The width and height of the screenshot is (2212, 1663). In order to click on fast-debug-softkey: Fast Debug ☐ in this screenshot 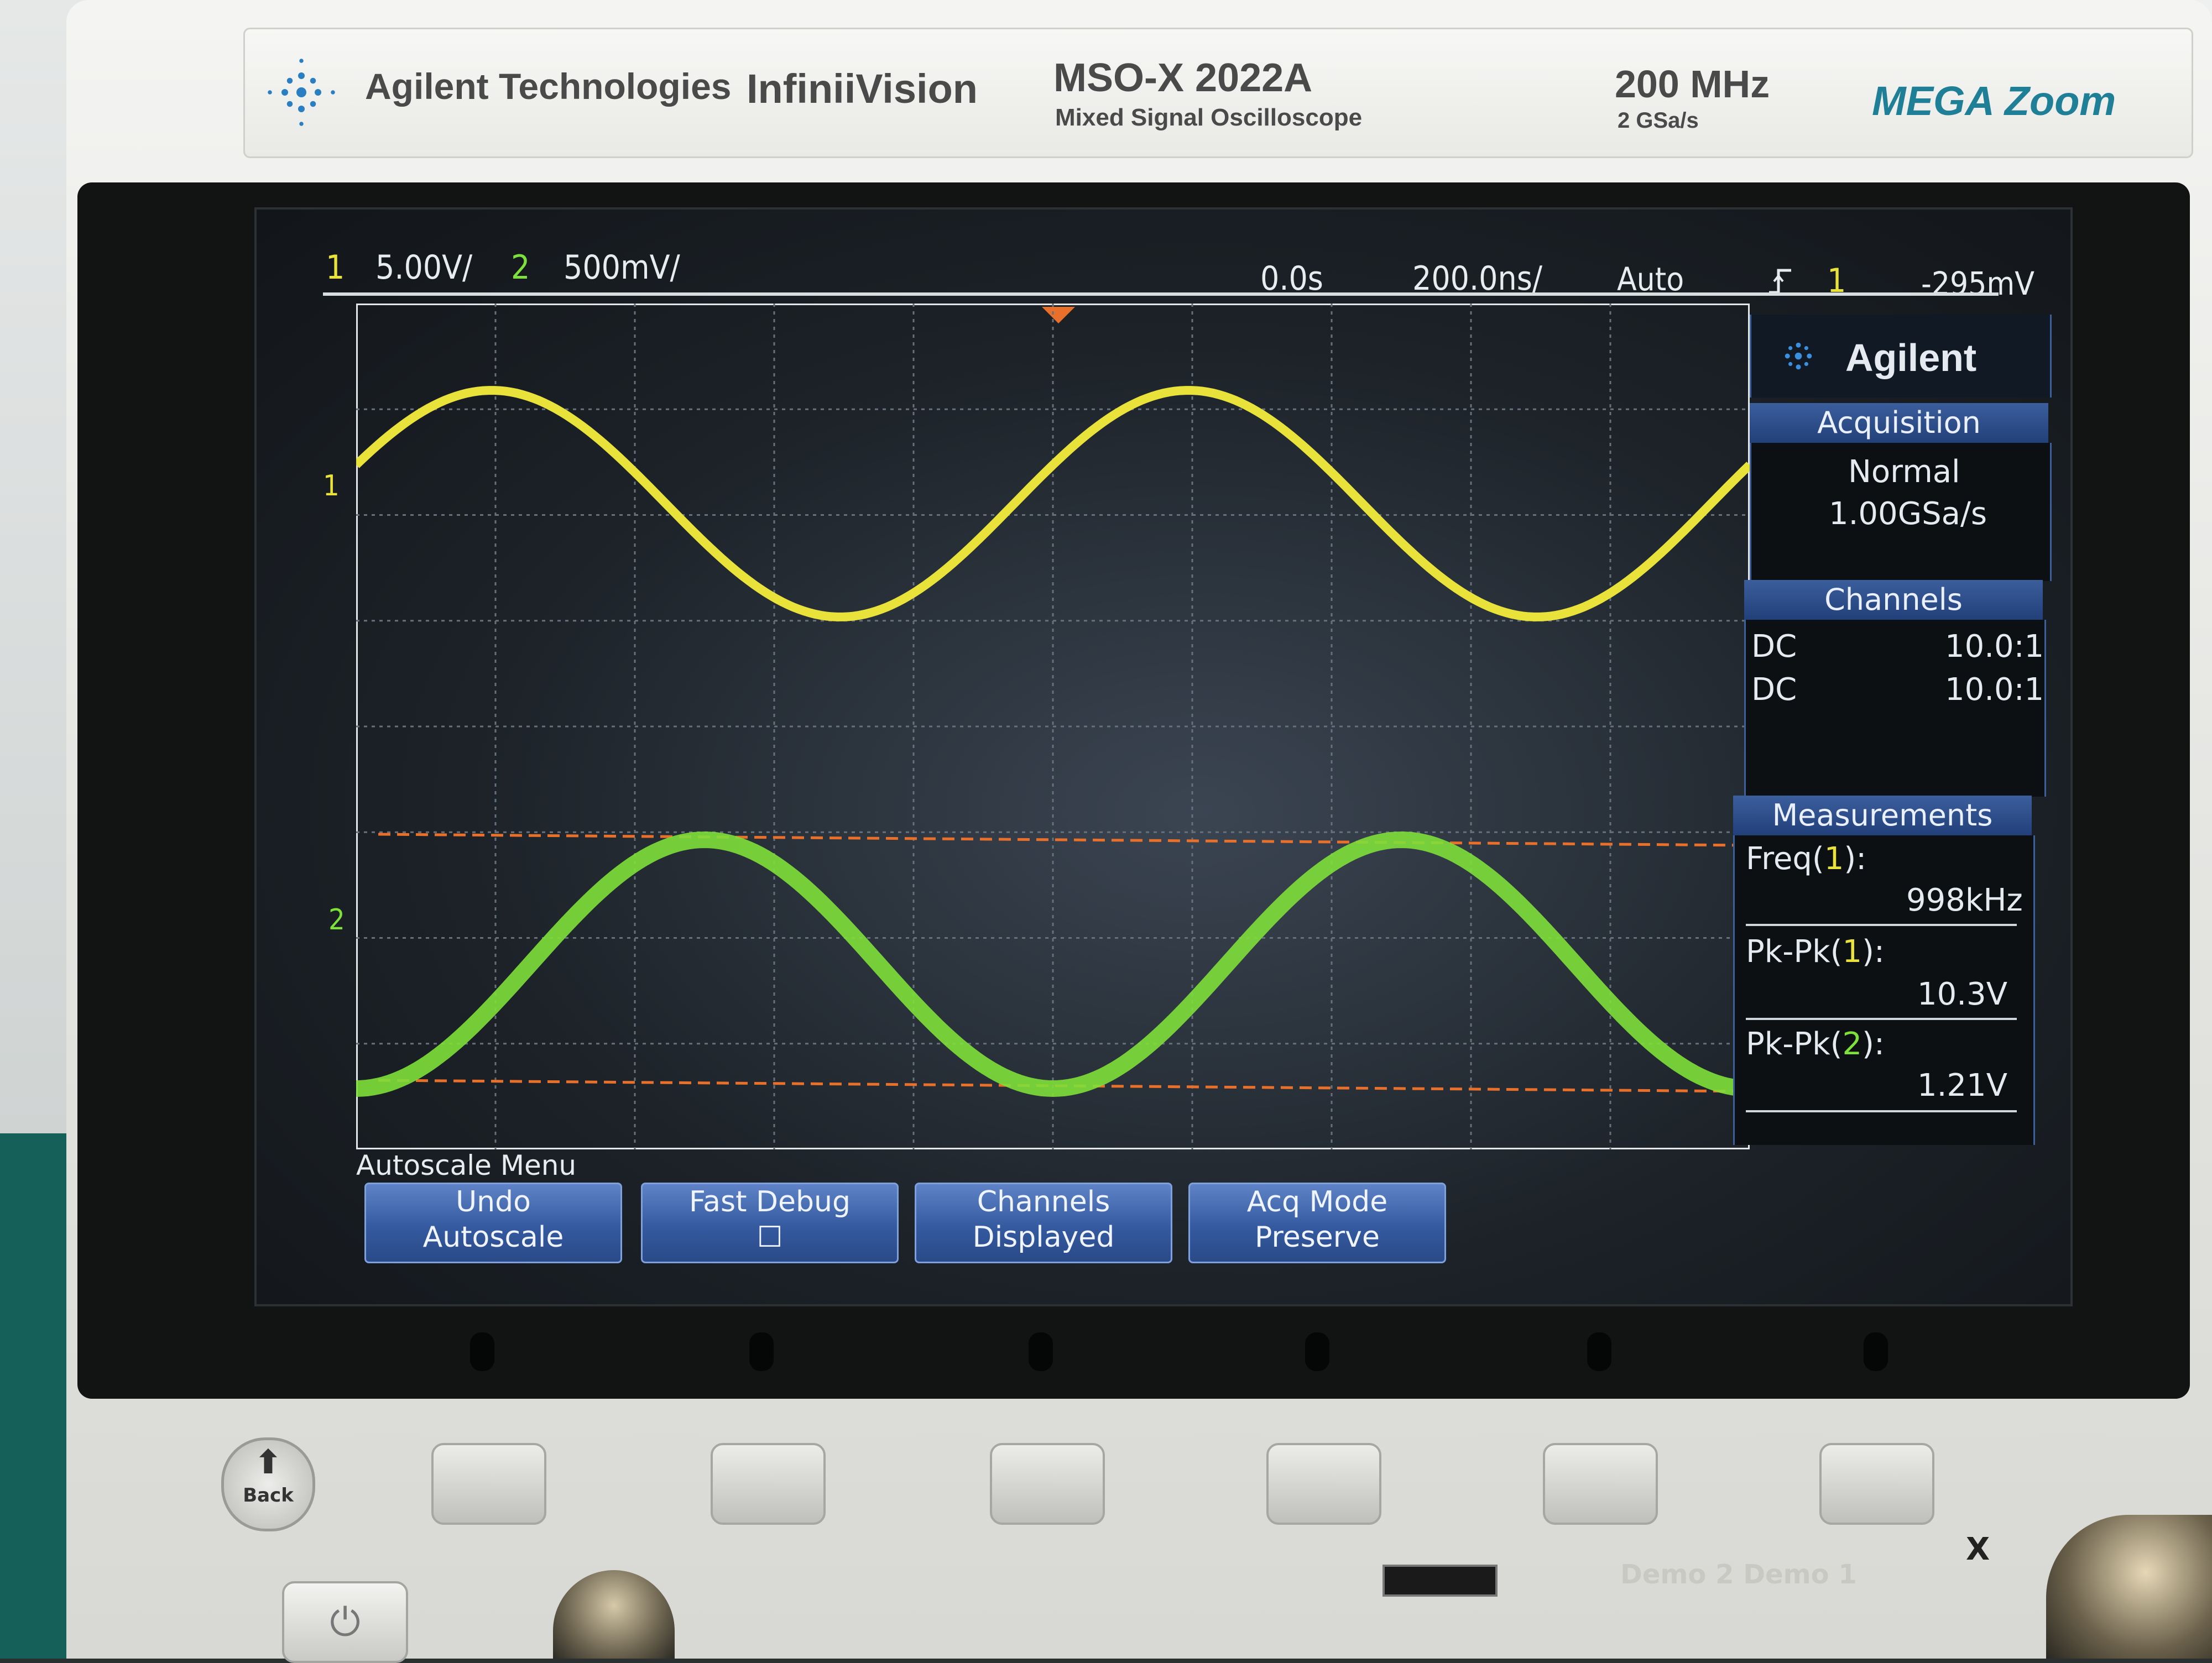, I will do `click(770, 1223)`.